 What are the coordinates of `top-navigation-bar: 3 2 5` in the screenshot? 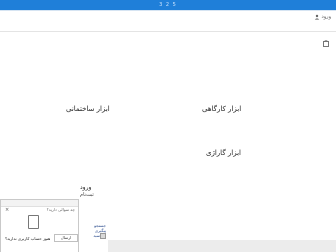 It's located at (168, 5).